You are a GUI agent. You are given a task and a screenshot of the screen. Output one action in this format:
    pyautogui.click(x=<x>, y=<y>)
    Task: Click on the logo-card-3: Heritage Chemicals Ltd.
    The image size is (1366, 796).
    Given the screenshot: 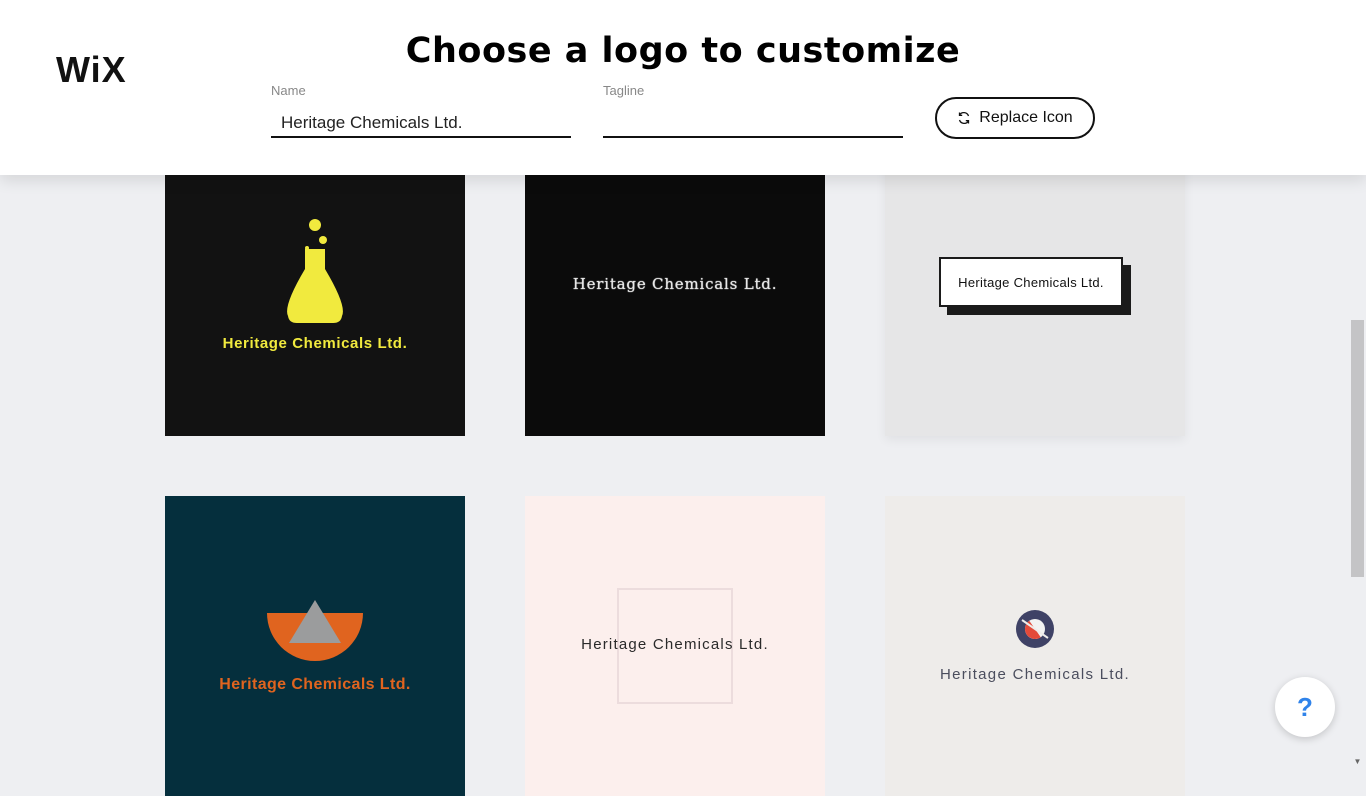 What is the action you would take?
    pyautogui.click(x=1035, y=286)
    